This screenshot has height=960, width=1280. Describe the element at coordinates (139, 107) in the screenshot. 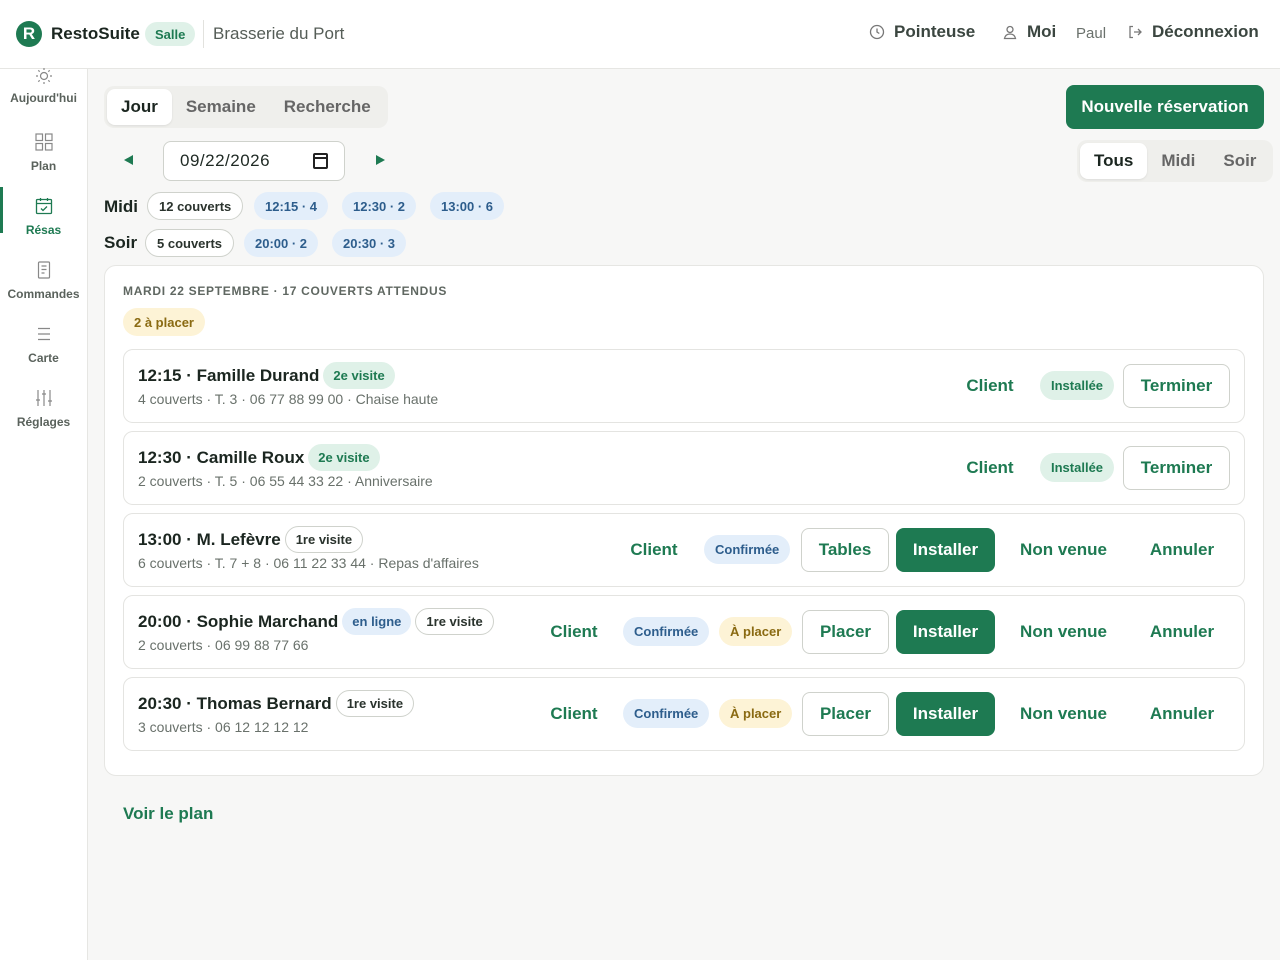

I see `tab-day: Jour` at that location.